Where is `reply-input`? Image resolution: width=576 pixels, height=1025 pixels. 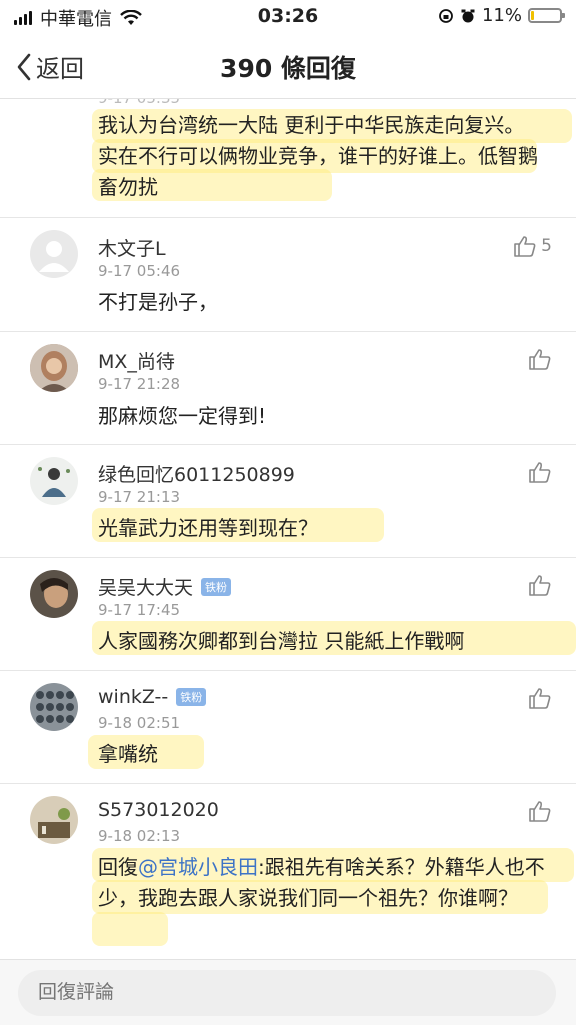 reply-input is located at coordinates (287, 993).